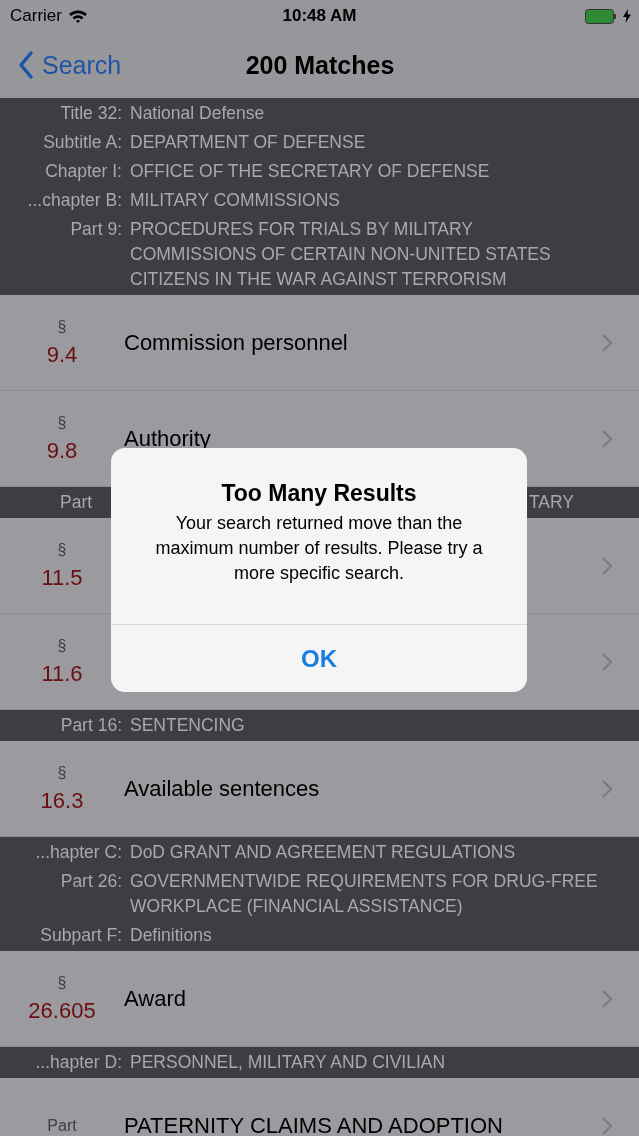 This screenshot has height=1136, width=639. I want to click on section-number: 26.605, so click(62, 1010).